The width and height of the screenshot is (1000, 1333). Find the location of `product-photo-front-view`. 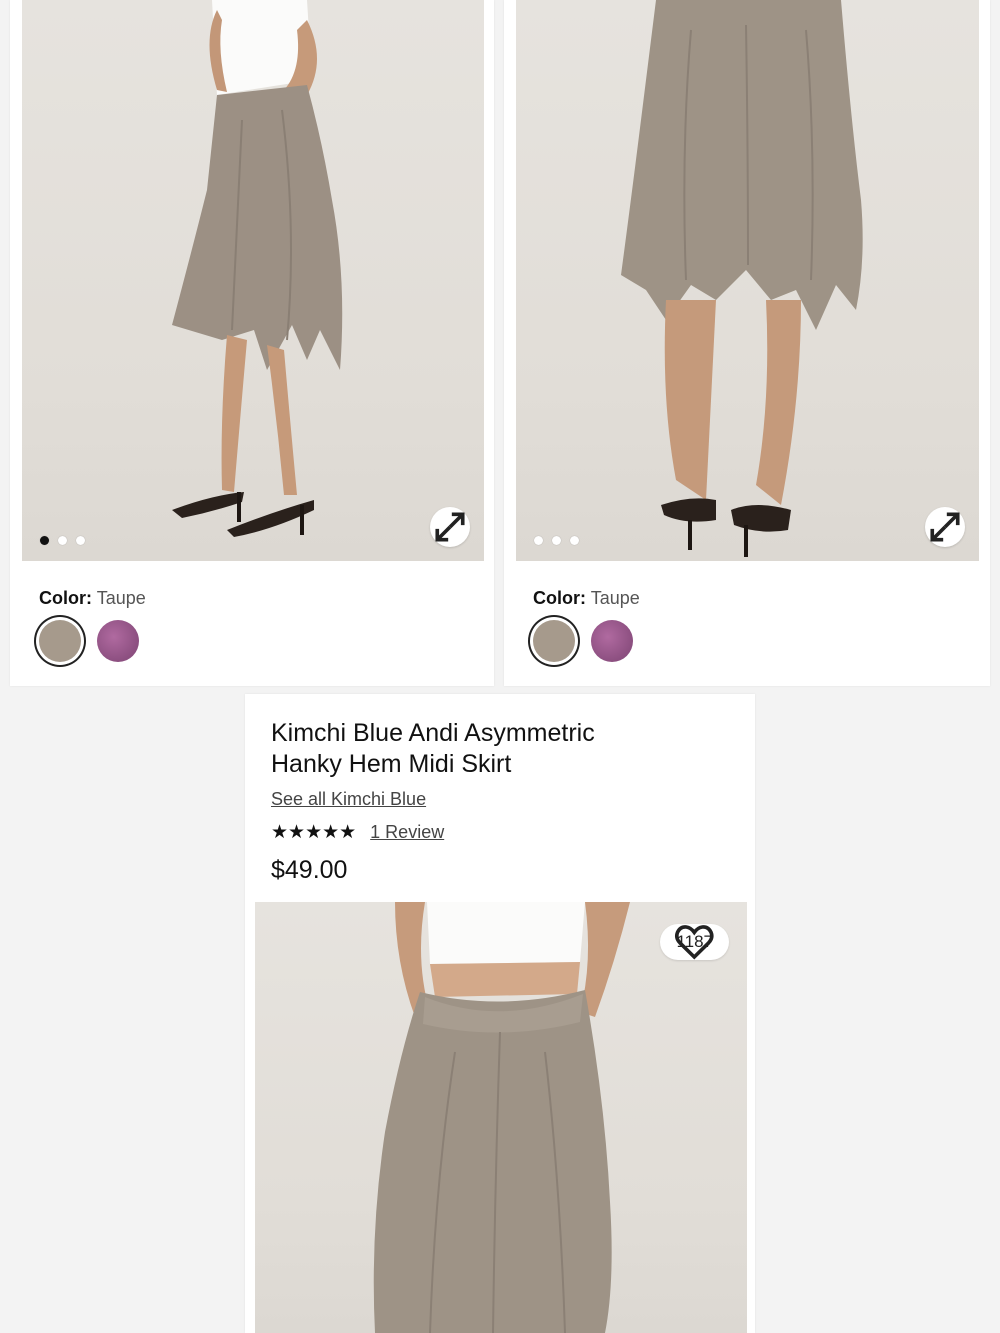

product-photo-front-view is located at coordinates (501, 1117).